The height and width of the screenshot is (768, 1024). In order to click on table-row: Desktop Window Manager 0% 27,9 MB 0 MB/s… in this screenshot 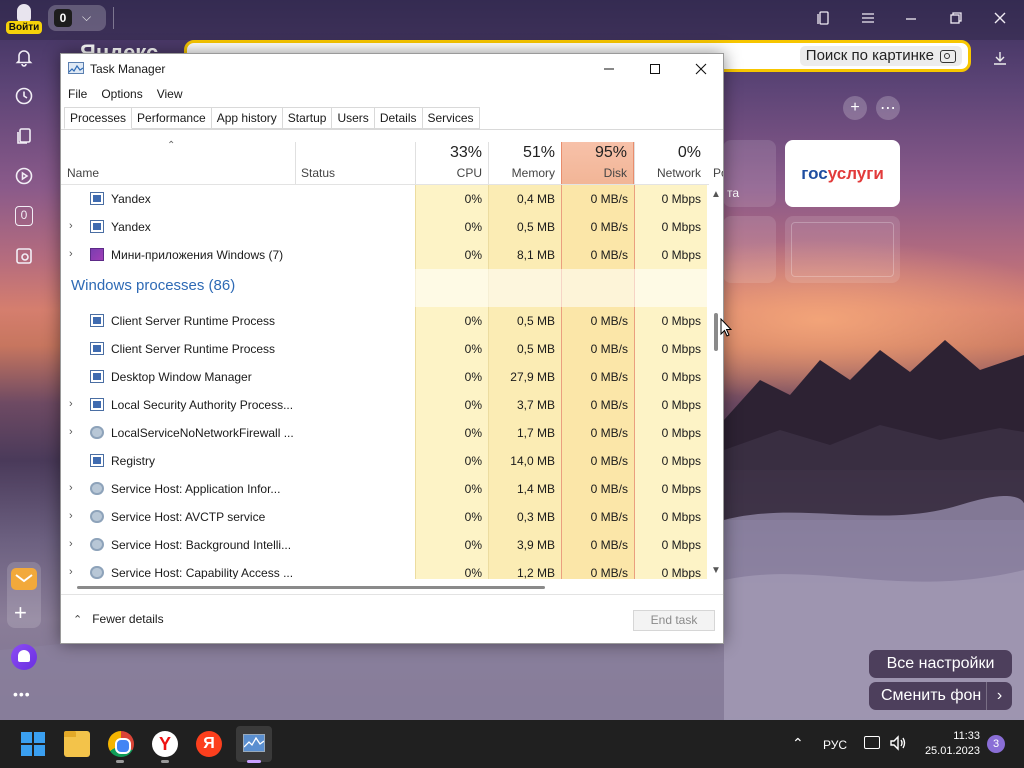, I will do `click(385, 377)`.